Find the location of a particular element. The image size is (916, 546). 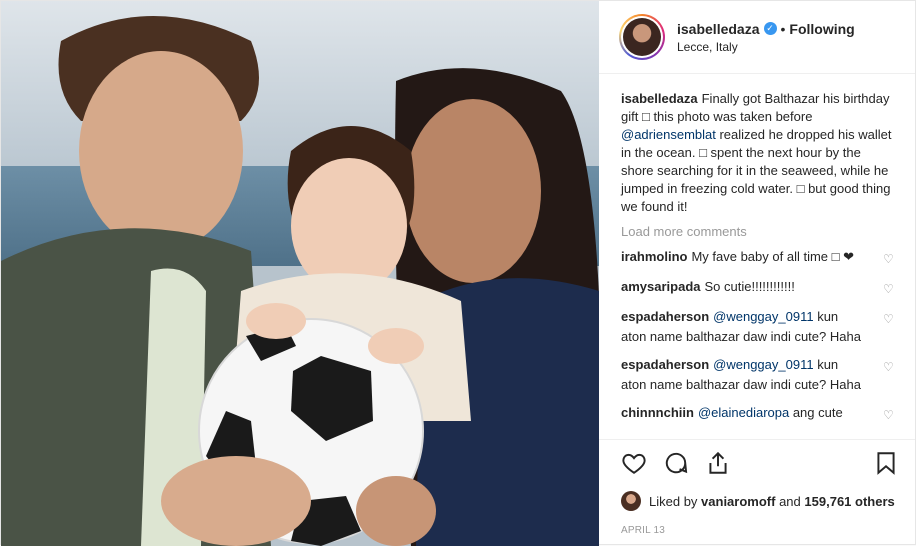

caption-mention: @adriensemblat is located at coordinates (668, 134).